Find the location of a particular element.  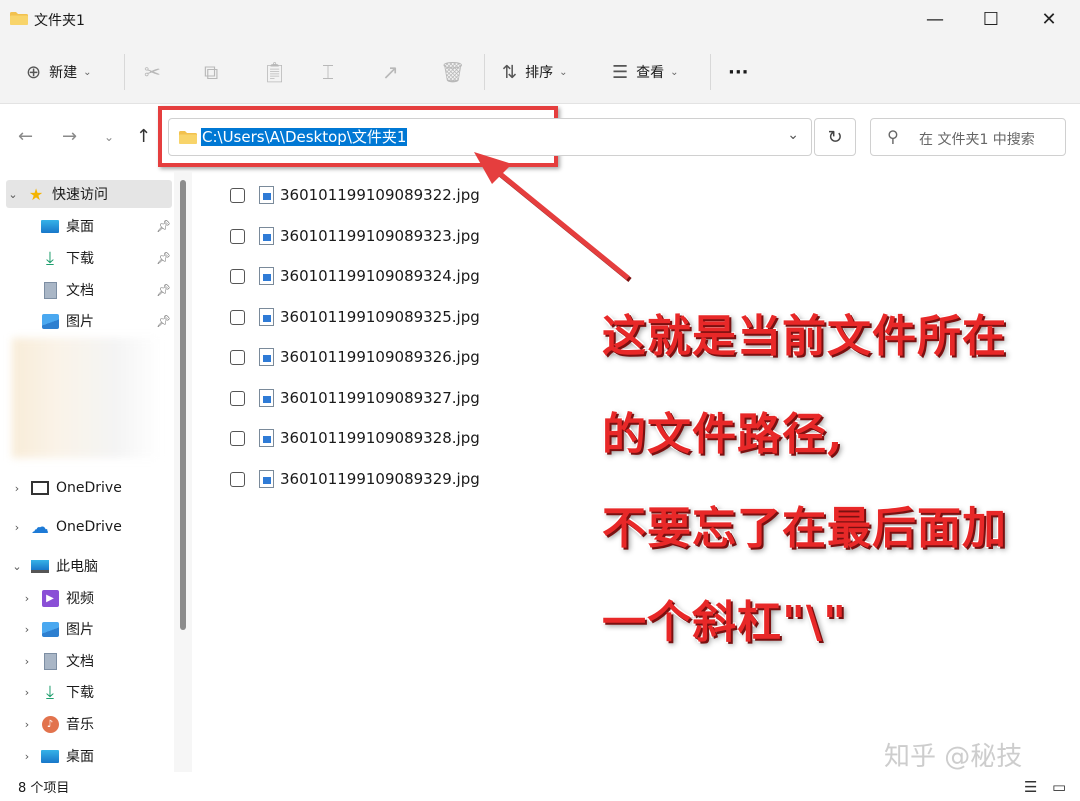

search-box: ⚲ 在 文件夹1 中搜索 is located at coordinates (968, 137).